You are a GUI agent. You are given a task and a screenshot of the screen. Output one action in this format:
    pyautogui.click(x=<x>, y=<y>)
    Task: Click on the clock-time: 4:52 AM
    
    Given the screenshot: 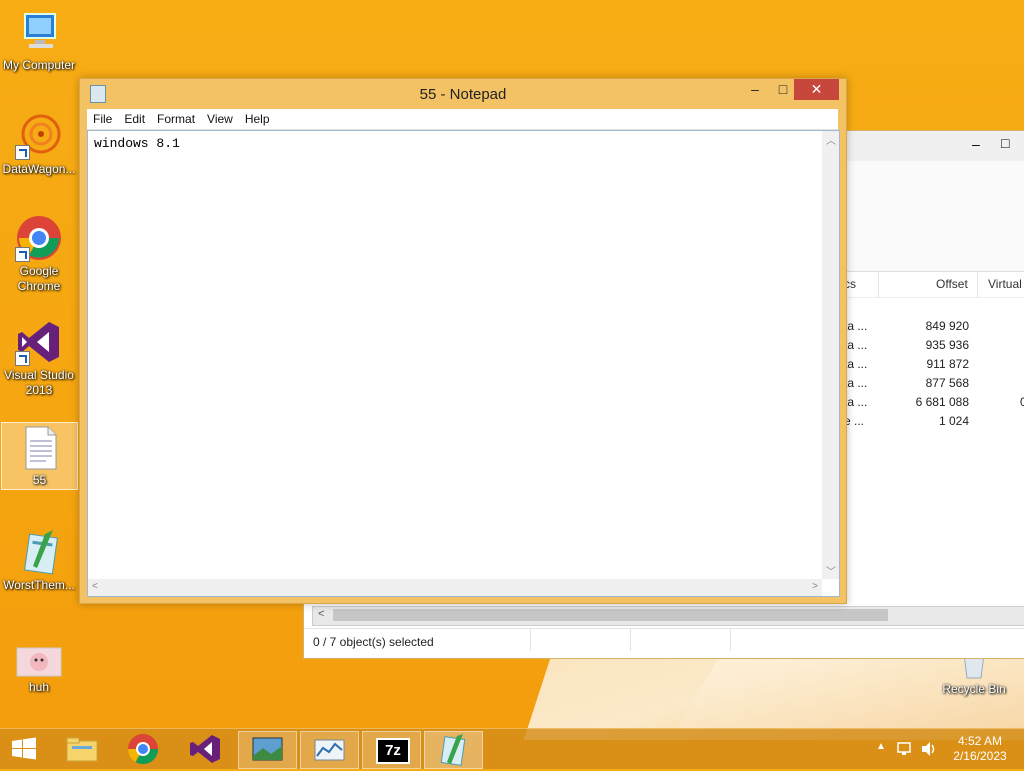 What is the action you would take?
    pyautogui.click(x=980, y=741)
    